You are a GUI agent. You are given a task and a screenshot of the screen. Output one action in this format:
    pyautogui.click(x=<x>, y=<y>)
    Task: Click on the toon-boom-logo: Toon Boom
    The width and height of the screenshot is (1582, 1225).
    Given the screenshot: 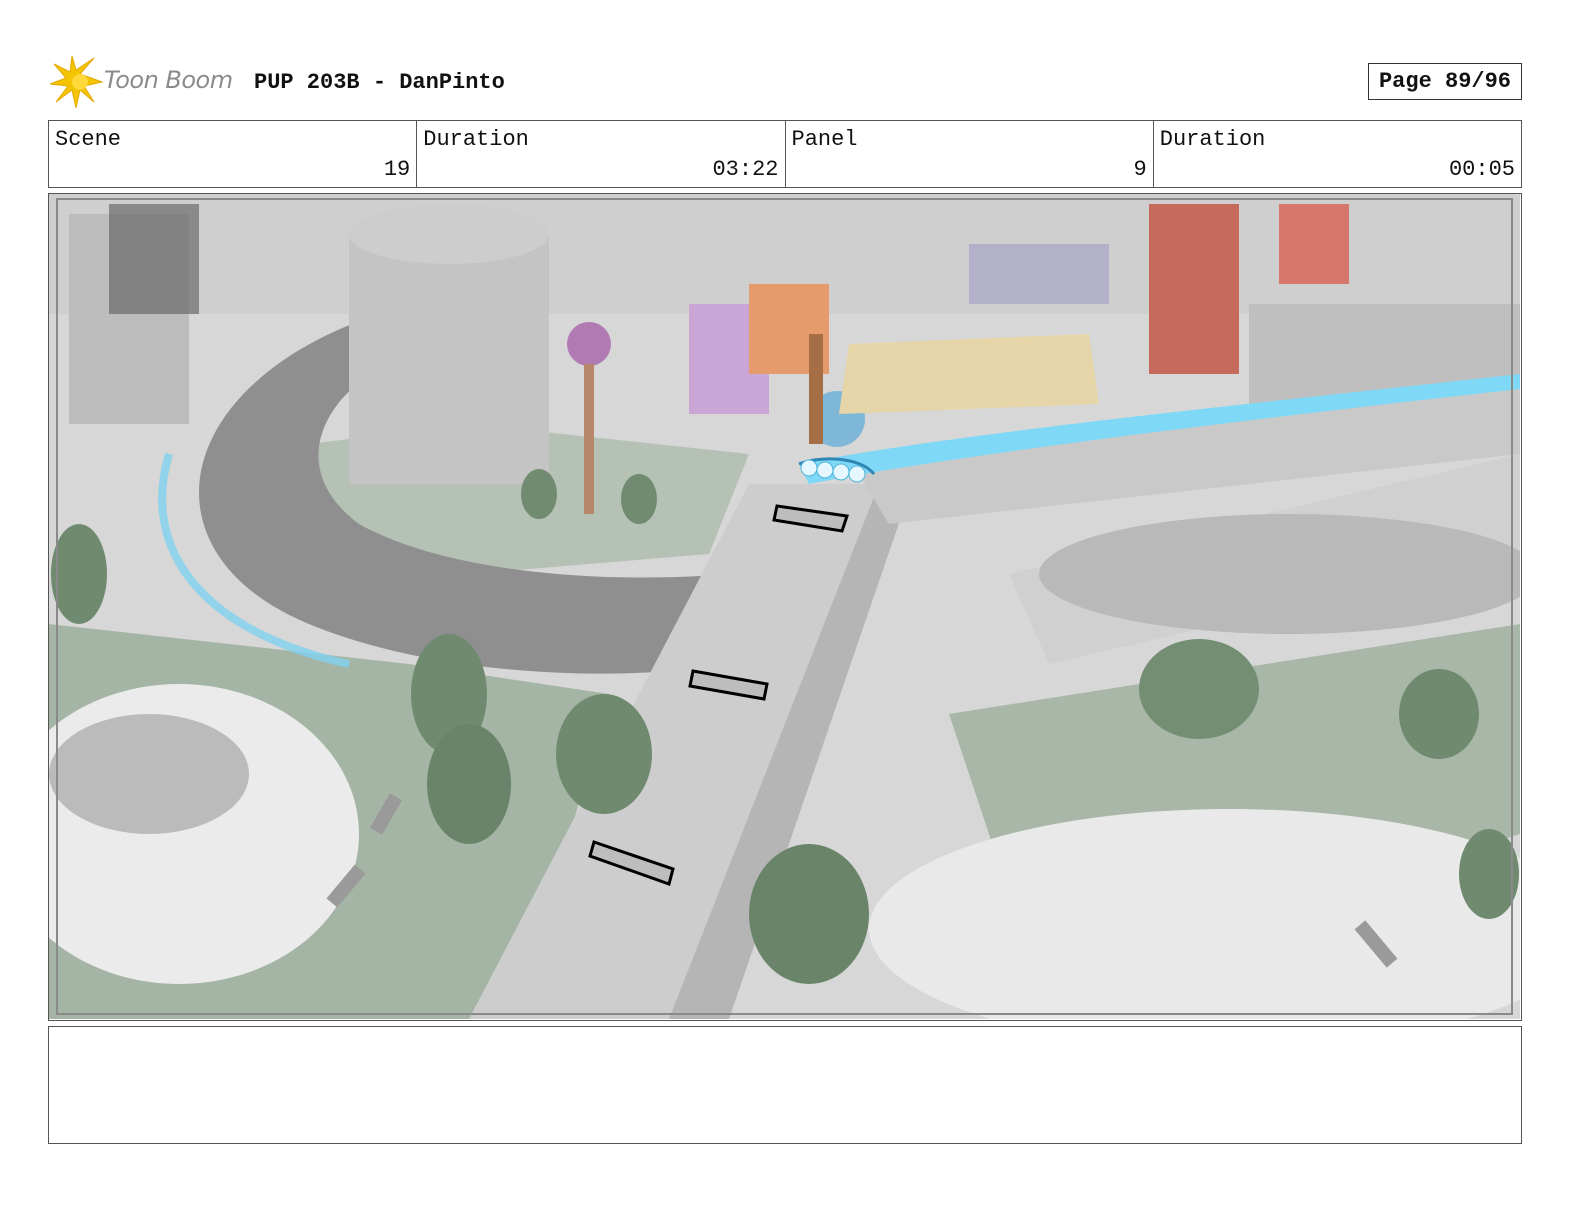 What is the action you would take?
    pyautogui.click(x=144, y=82)
    